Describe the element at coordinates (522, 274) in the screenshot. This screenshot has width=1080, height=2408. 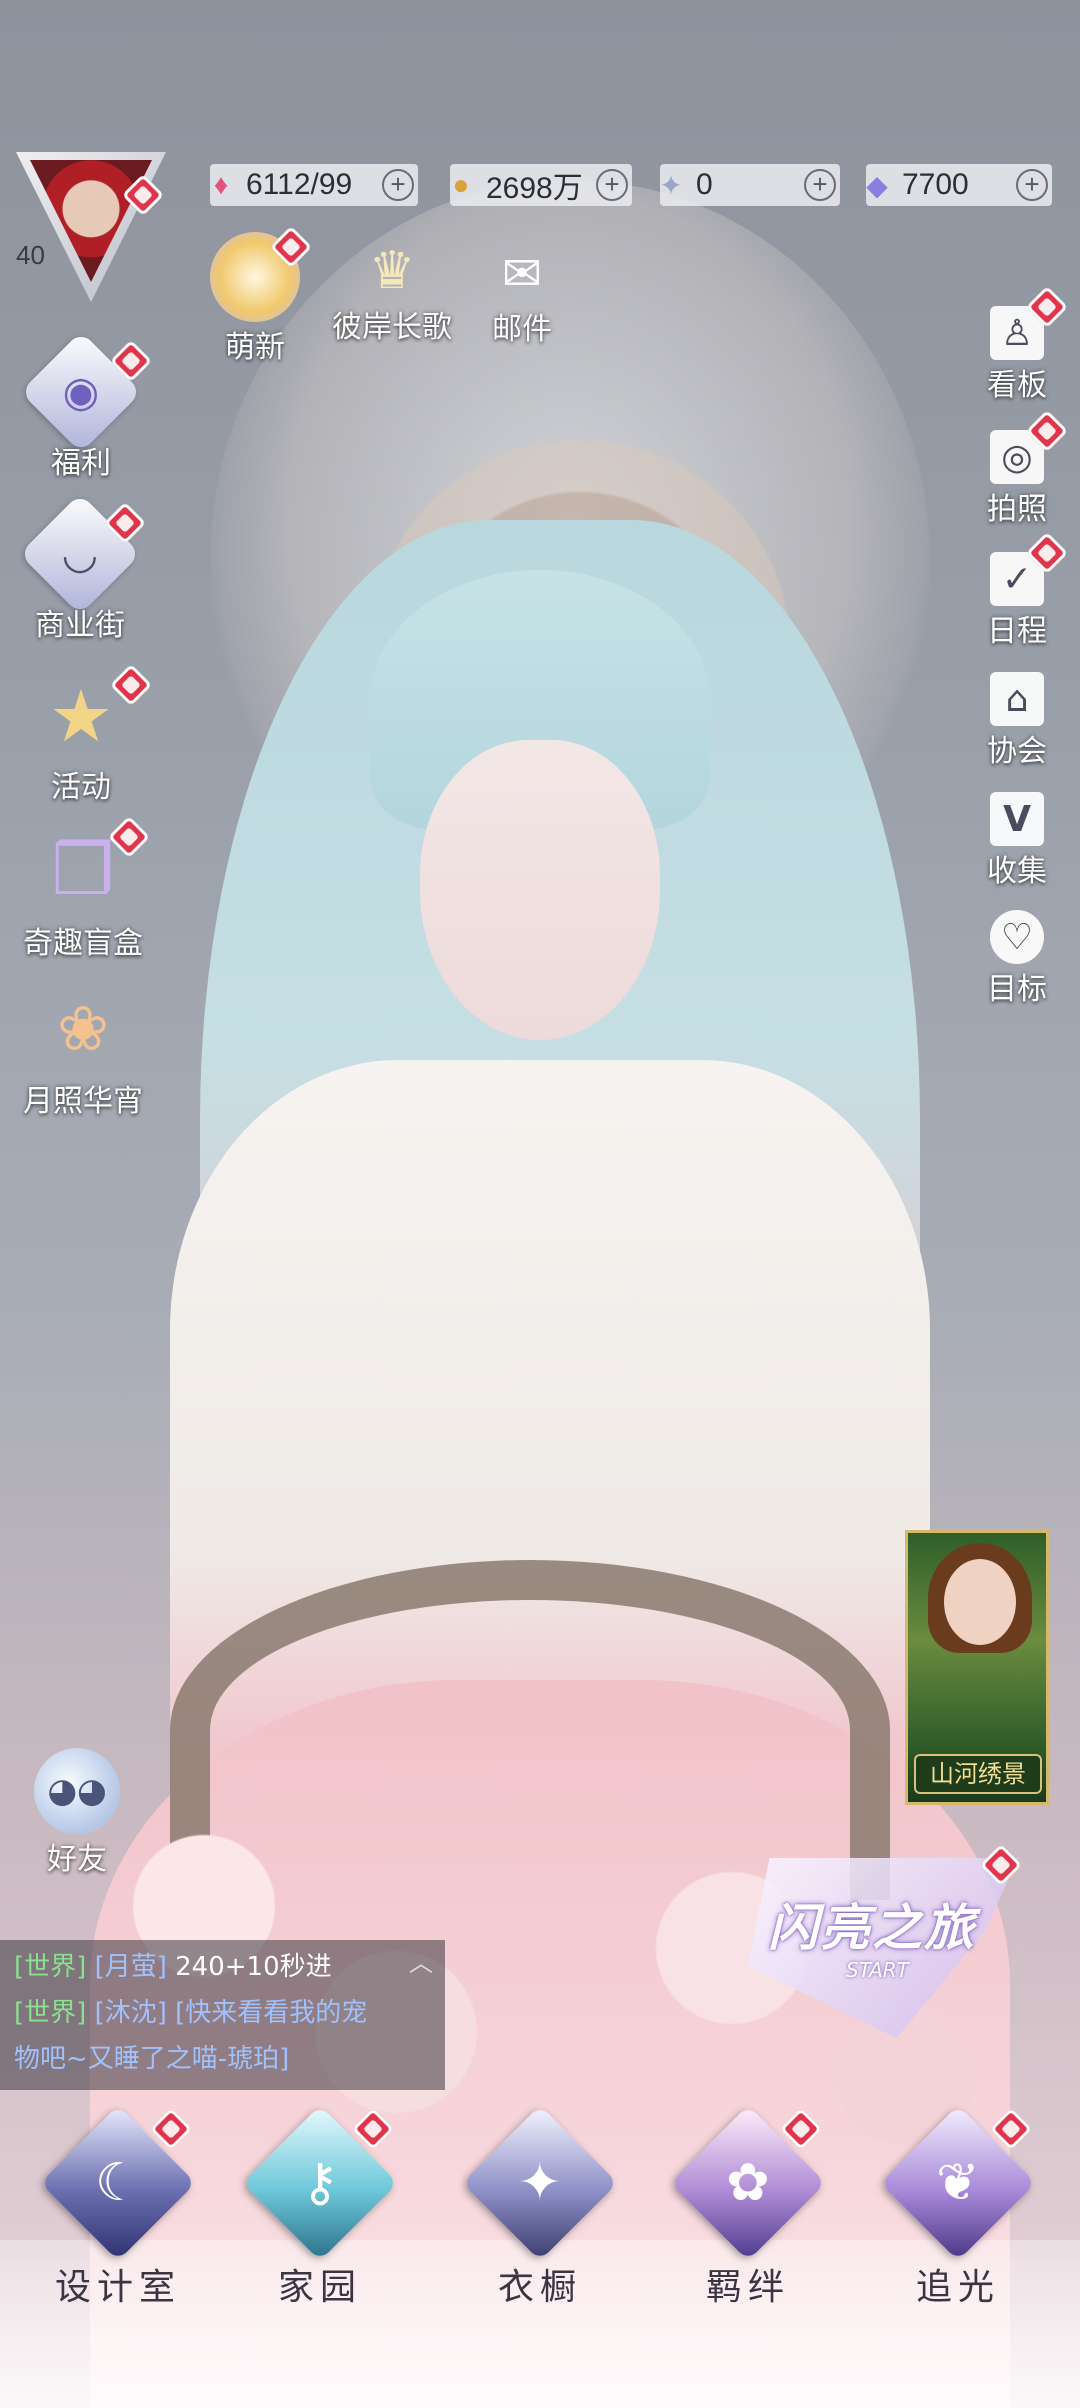
I see `mail-icon: ✉` at that location.